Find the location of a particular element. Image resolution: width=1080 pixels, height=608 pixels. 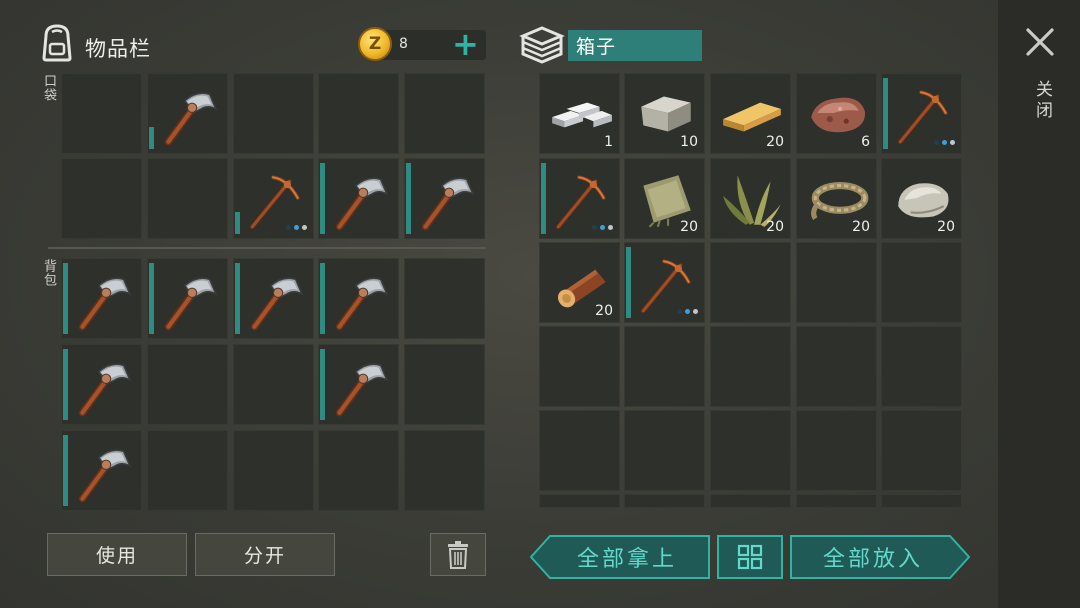

add-coin-button: + is located at coordinates (465, 44).